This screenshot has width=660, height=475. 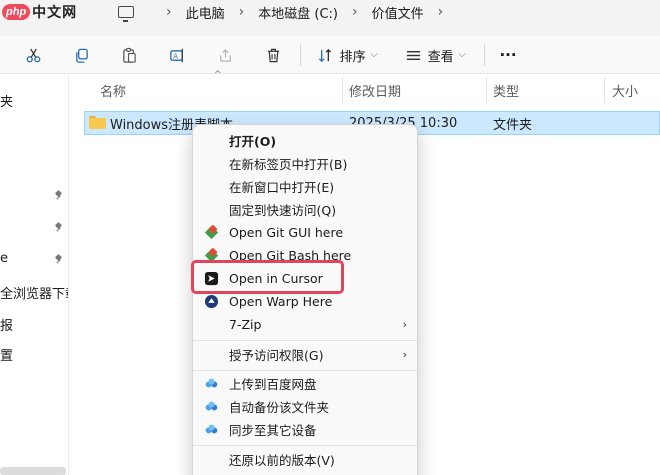 I want to click on menu-item-grant-access: 授予访问权限(G) ›, so click(x=305, y=354).